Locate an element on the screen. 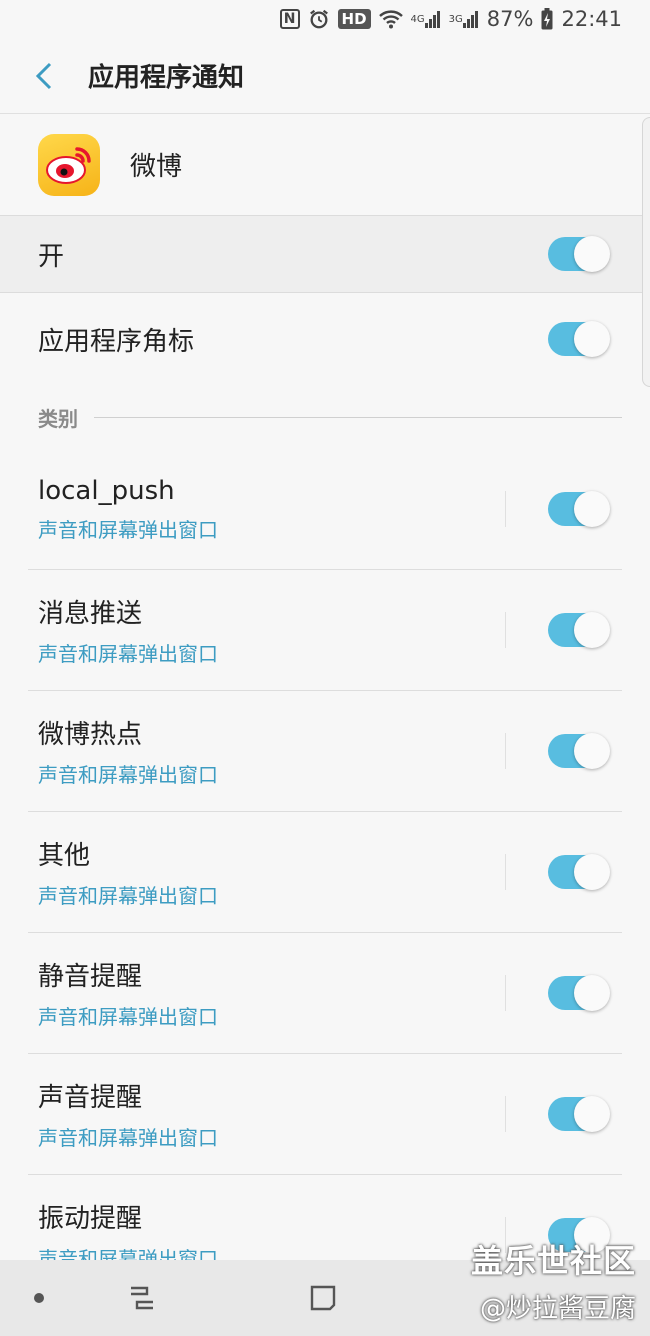 The image size is (650, 1336). channel-row-hot-topics: 微博热点 声音和屏幕弹出窗口 is located at coordinates (325, 751).